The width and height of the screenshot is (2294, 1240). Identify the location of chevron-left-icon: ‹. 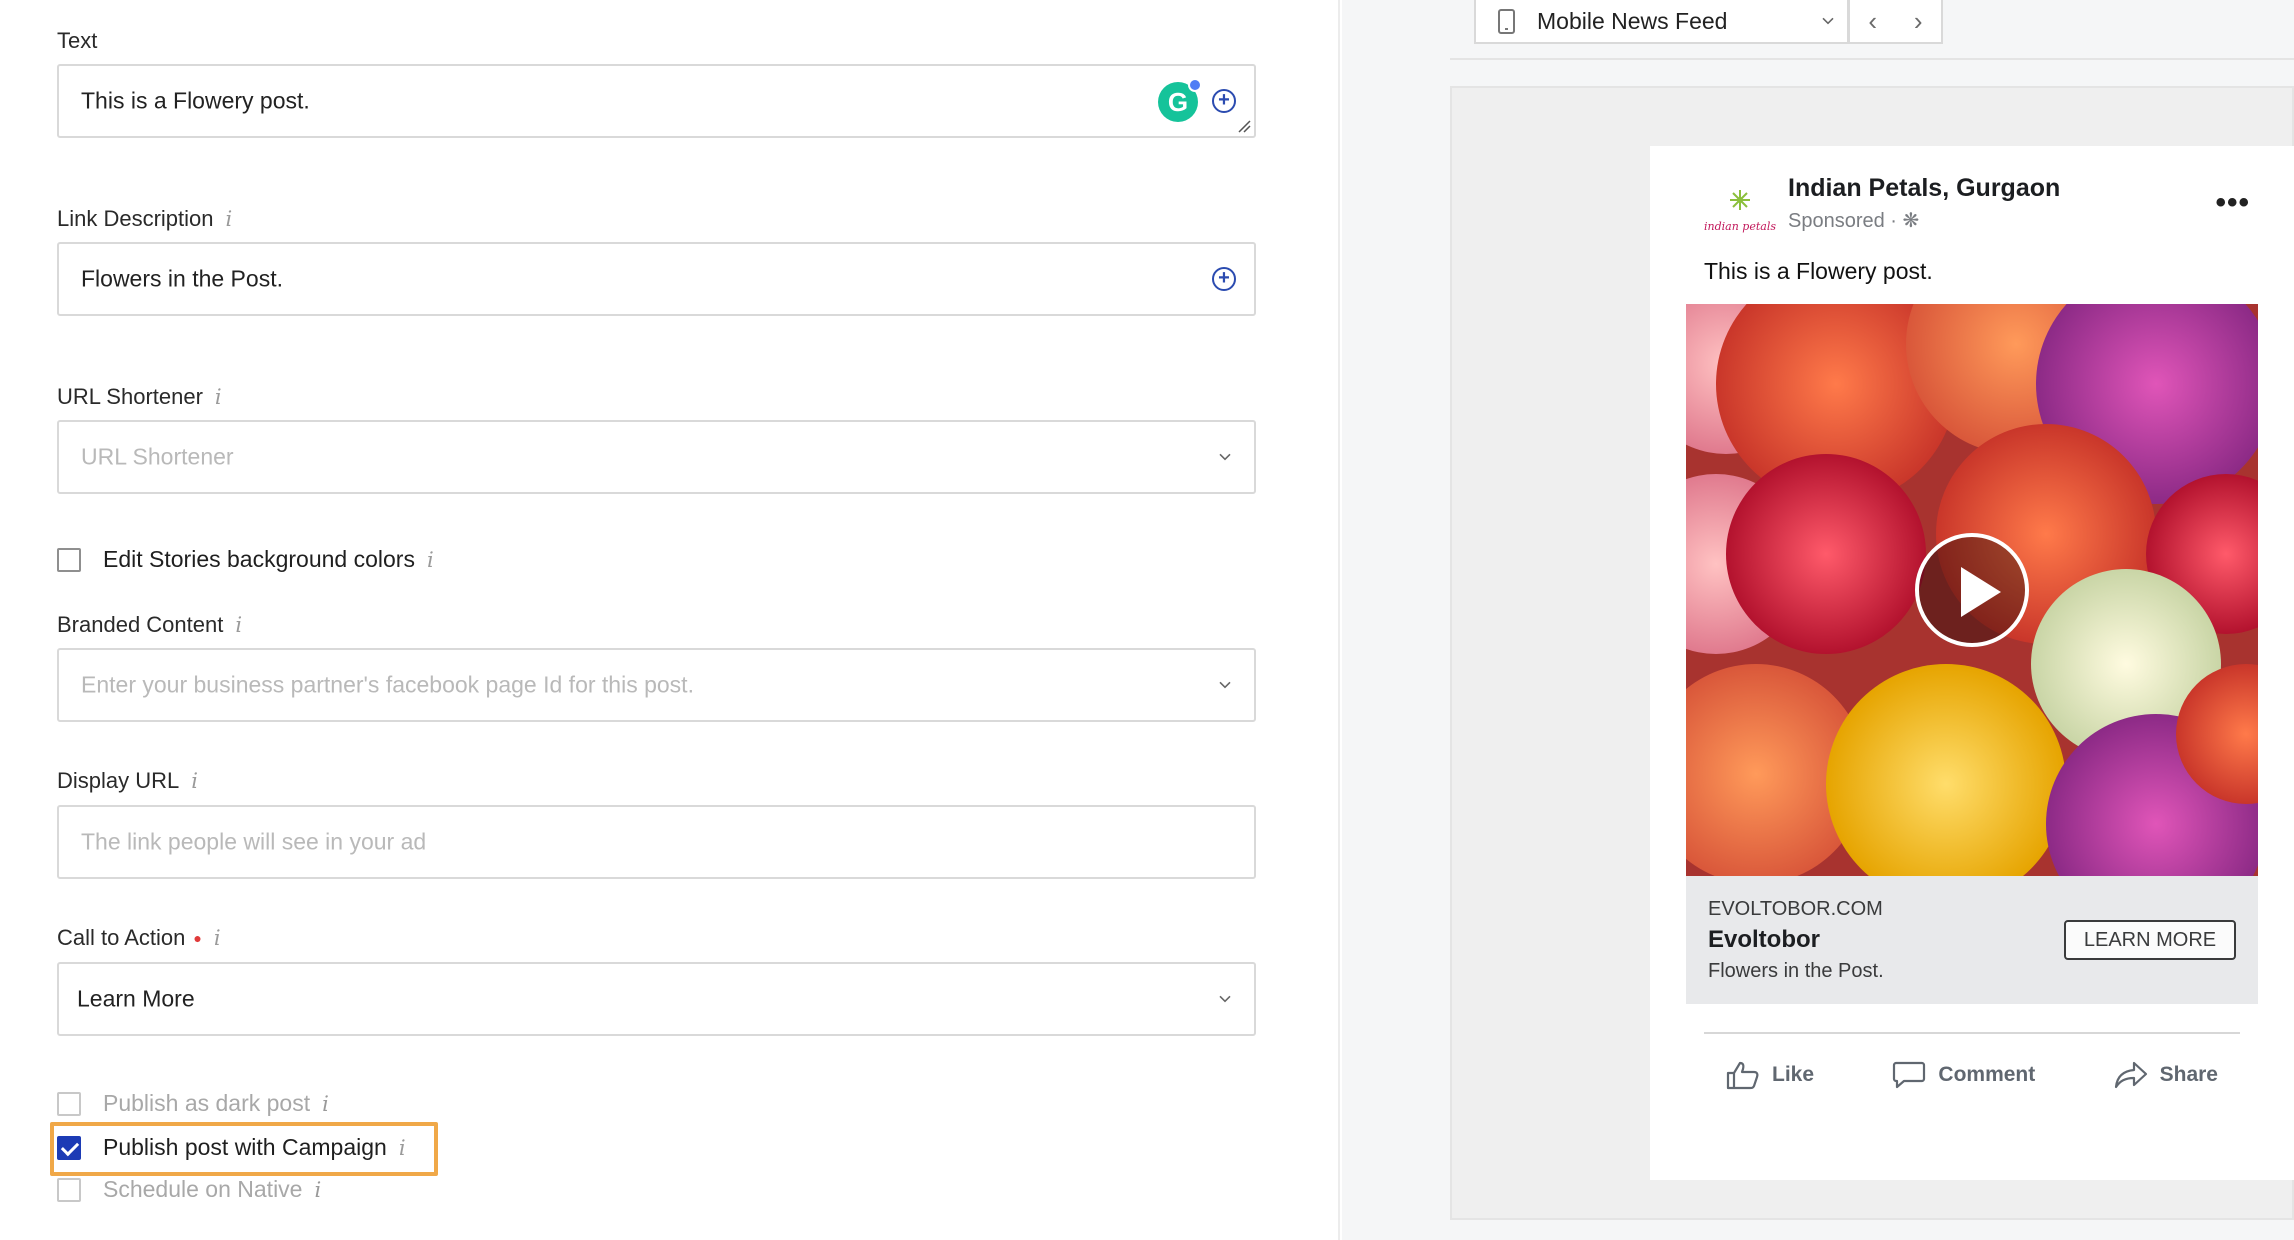
(1873, 21).